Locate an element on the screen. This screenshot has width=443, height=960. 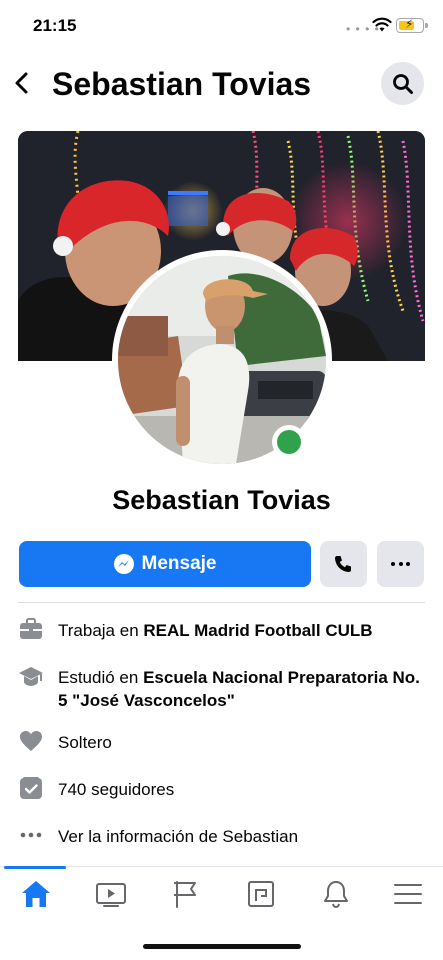
relationship-status: Soltero is located at coordinates (85, 742).